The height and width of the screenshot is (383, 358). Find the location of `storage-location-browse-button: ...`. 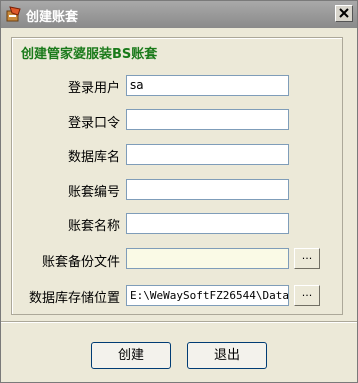

storage-location-browse-button: ... is located at coordinates (307, 295).